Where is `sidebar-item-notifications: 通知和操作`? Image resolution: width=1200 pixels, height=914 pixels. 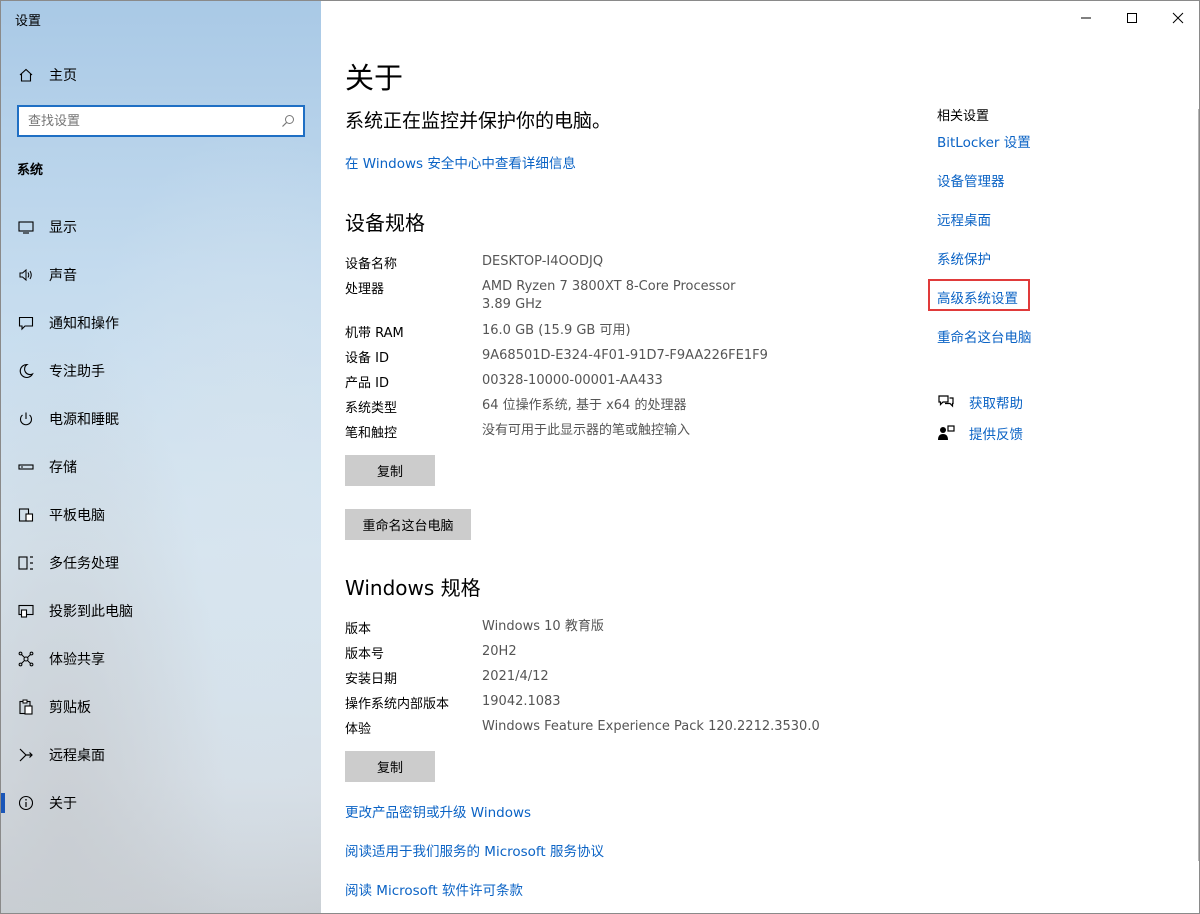
sidebar-item-notifications: 通知和操作 is located at coordinates (161, 323).